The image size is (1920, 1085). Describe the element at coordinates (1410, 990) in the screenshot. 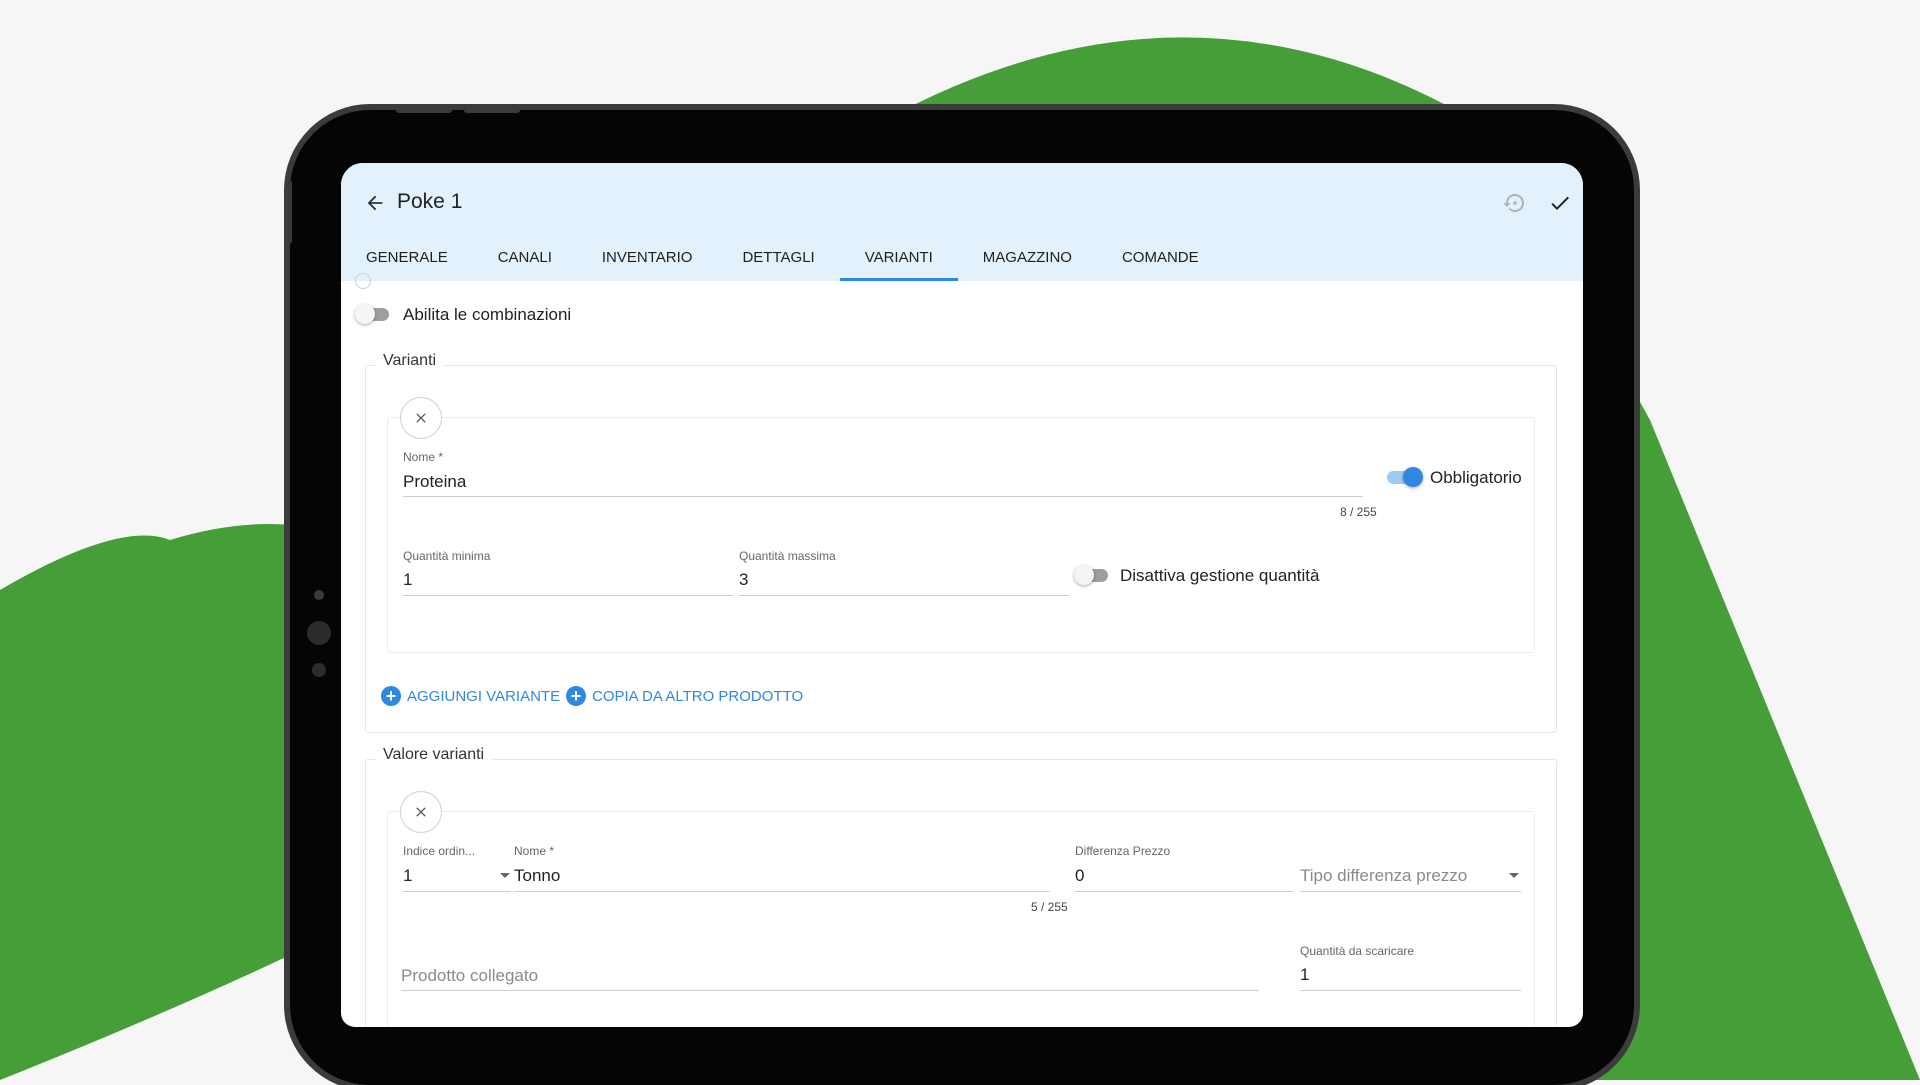

I see `qty-unload-underline` at that location.